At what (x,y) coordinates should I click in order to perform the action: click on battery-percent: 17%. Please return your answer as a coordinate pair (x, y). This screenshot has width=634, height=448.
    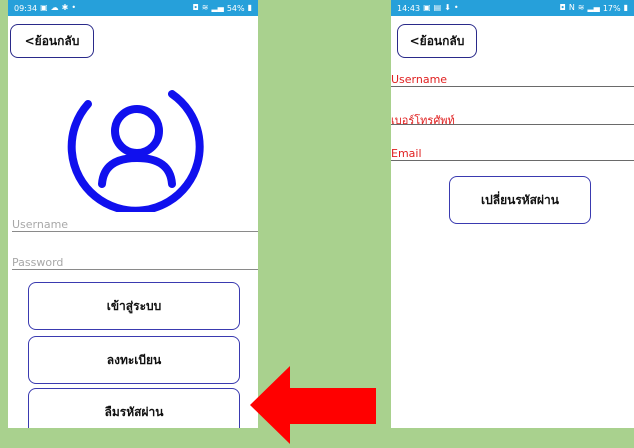
    Looking at the image, I should click on (611, 8).